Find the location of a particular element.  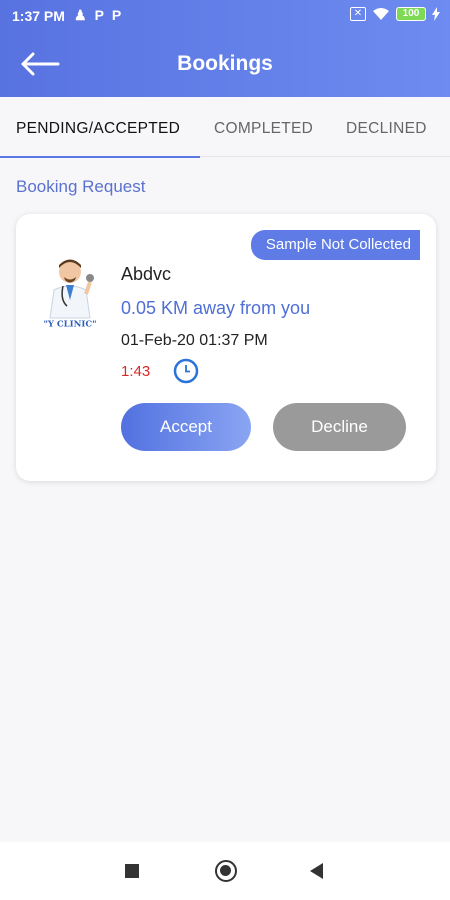

tab-completed: COMPLETED is located at coordinates (263, 129).